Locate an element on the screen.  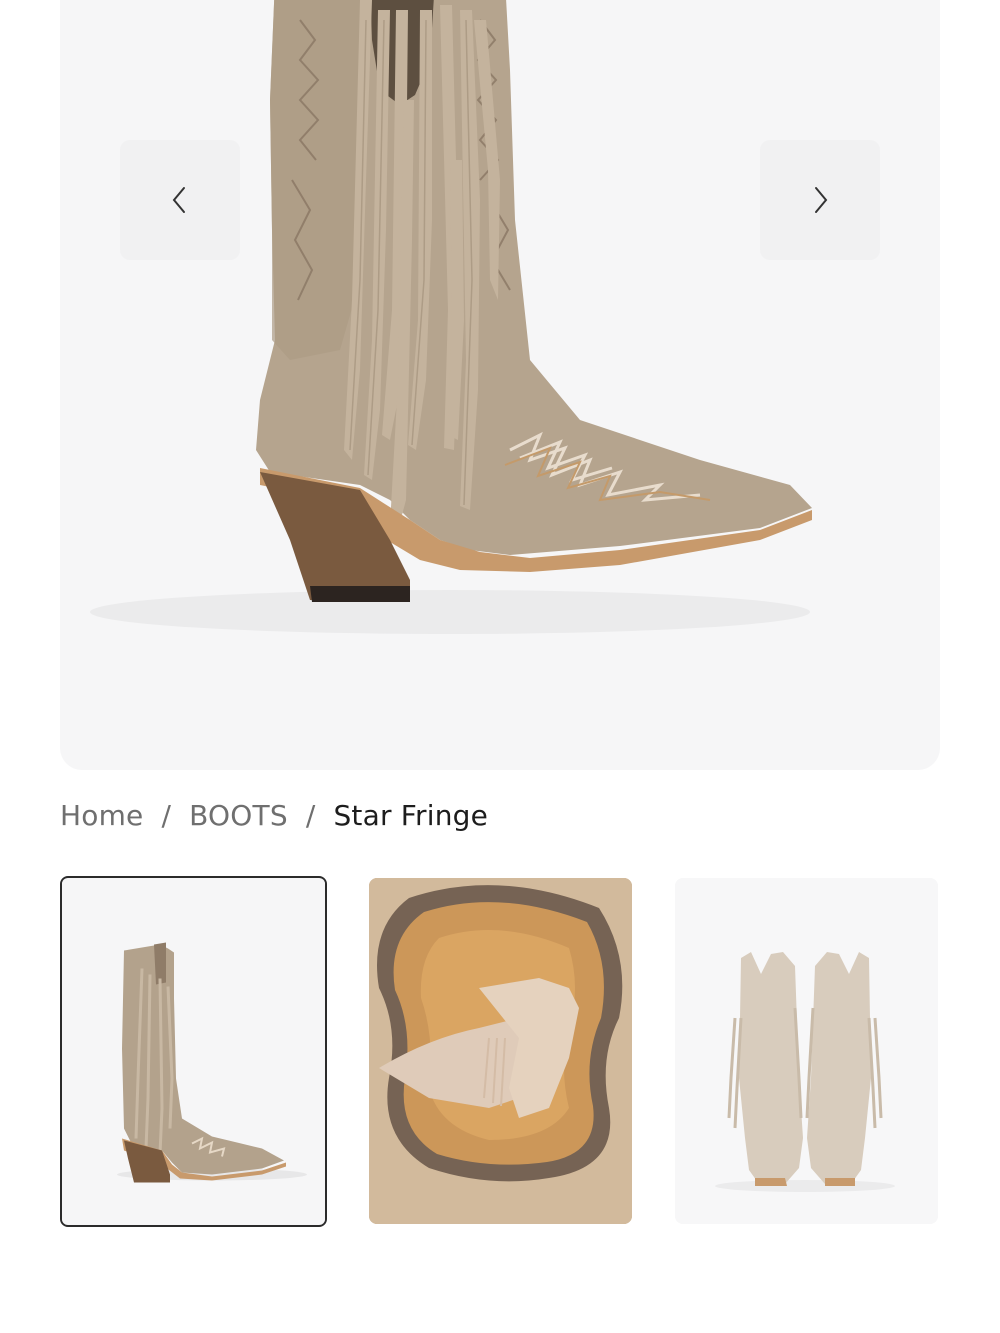
chevron-left-icon is located at coordinates (178, 200).